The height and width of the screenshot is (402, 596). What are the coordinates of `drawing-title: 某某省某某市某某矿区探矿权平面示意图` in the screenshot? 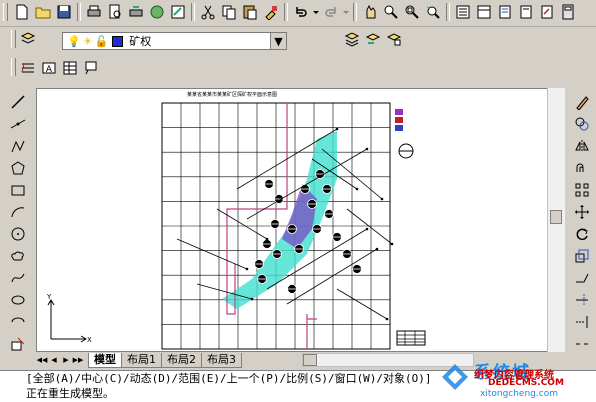 It's located at (232, 94).